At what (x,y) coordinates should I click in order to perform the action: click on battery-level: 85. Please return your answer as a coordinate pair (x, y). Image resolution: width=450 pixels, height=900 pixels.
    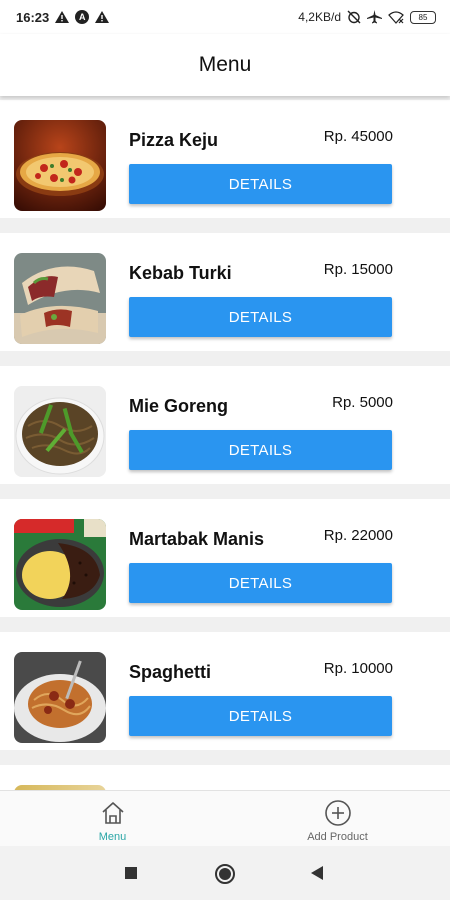
    Looking at the image, I should click on (423, 17).